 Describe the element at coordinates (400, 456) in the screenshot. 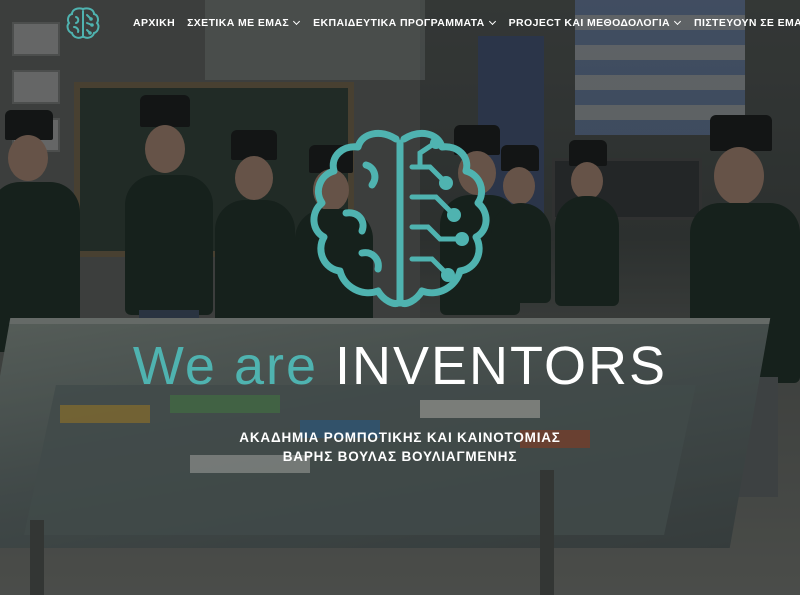

I see `hero-subtitle-line-2: ΒΑΡΗΣ ΒΟΥΛΑΣ ΒΟΥΛΙΑΓΜΕΝΗΣ` at that location.